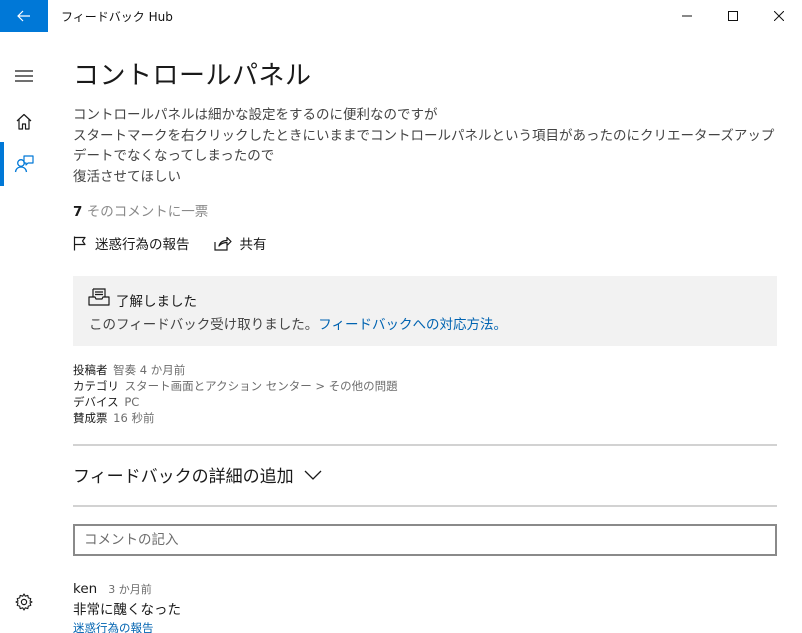 The height and width of the screenshot is (633, 802). I want to click on meta-device-value: PC, so click(132, 402).